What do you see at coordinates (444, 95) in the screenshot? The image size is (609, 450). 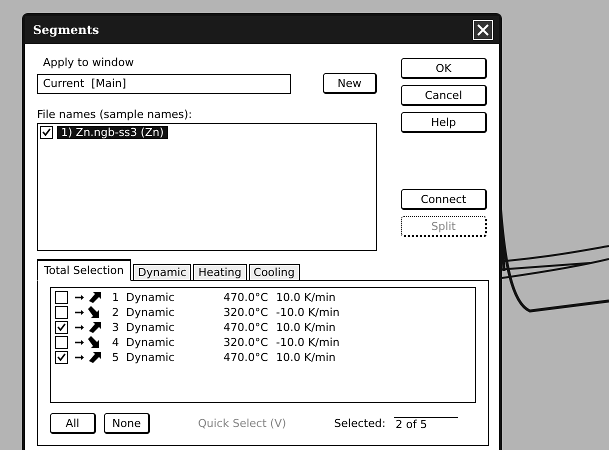 I see `dialog-button: Cancel` at bounding box center [444, 95].